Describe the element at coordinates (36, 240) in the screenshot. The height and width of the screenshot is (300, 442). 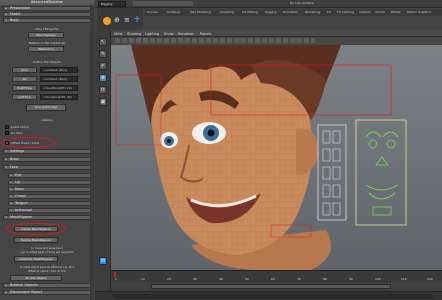
I see `delete-meshrigaver-button: Delete MeshRigaver` at that location.